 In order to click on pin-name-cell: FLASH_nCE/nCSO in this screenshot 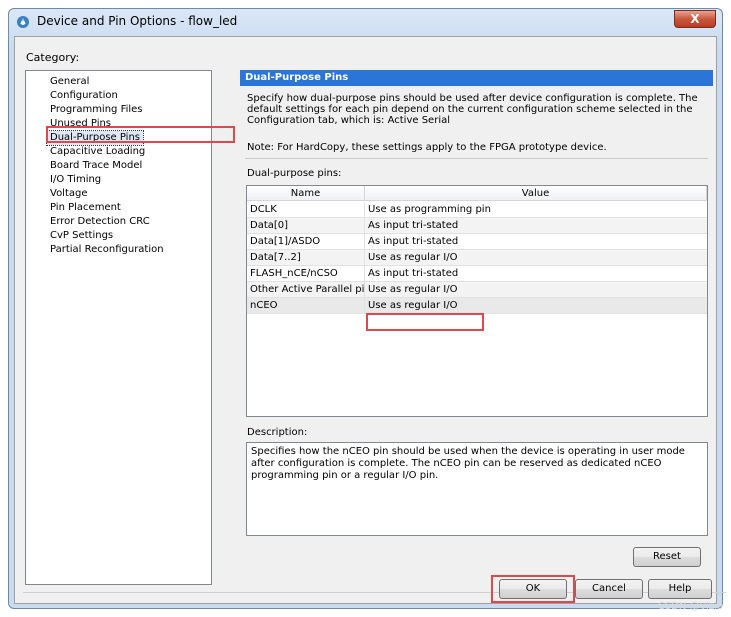, I will do `click(306, 273)`.